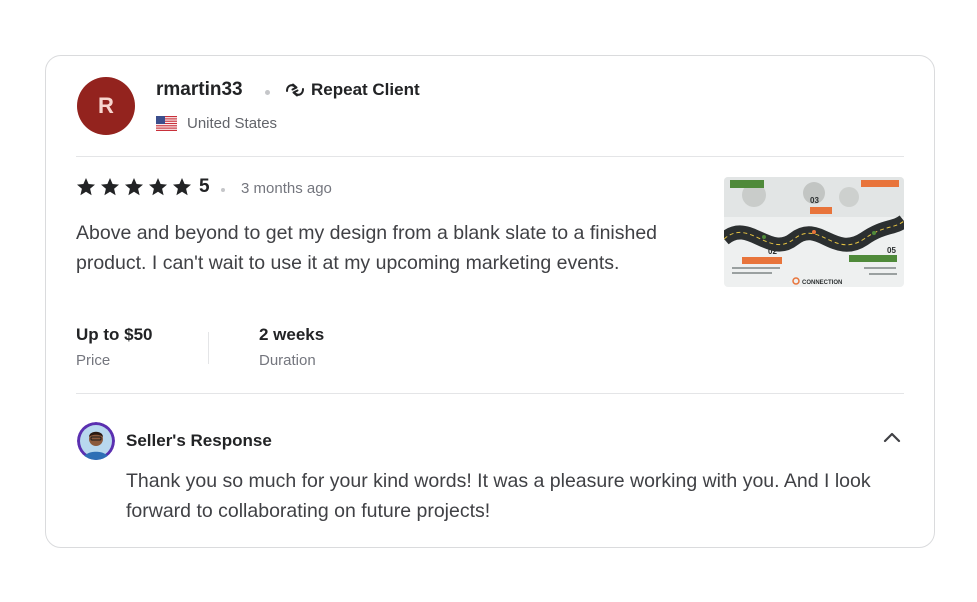  I want to click on thumb-brand: CONNECTION, so click(822, 283).